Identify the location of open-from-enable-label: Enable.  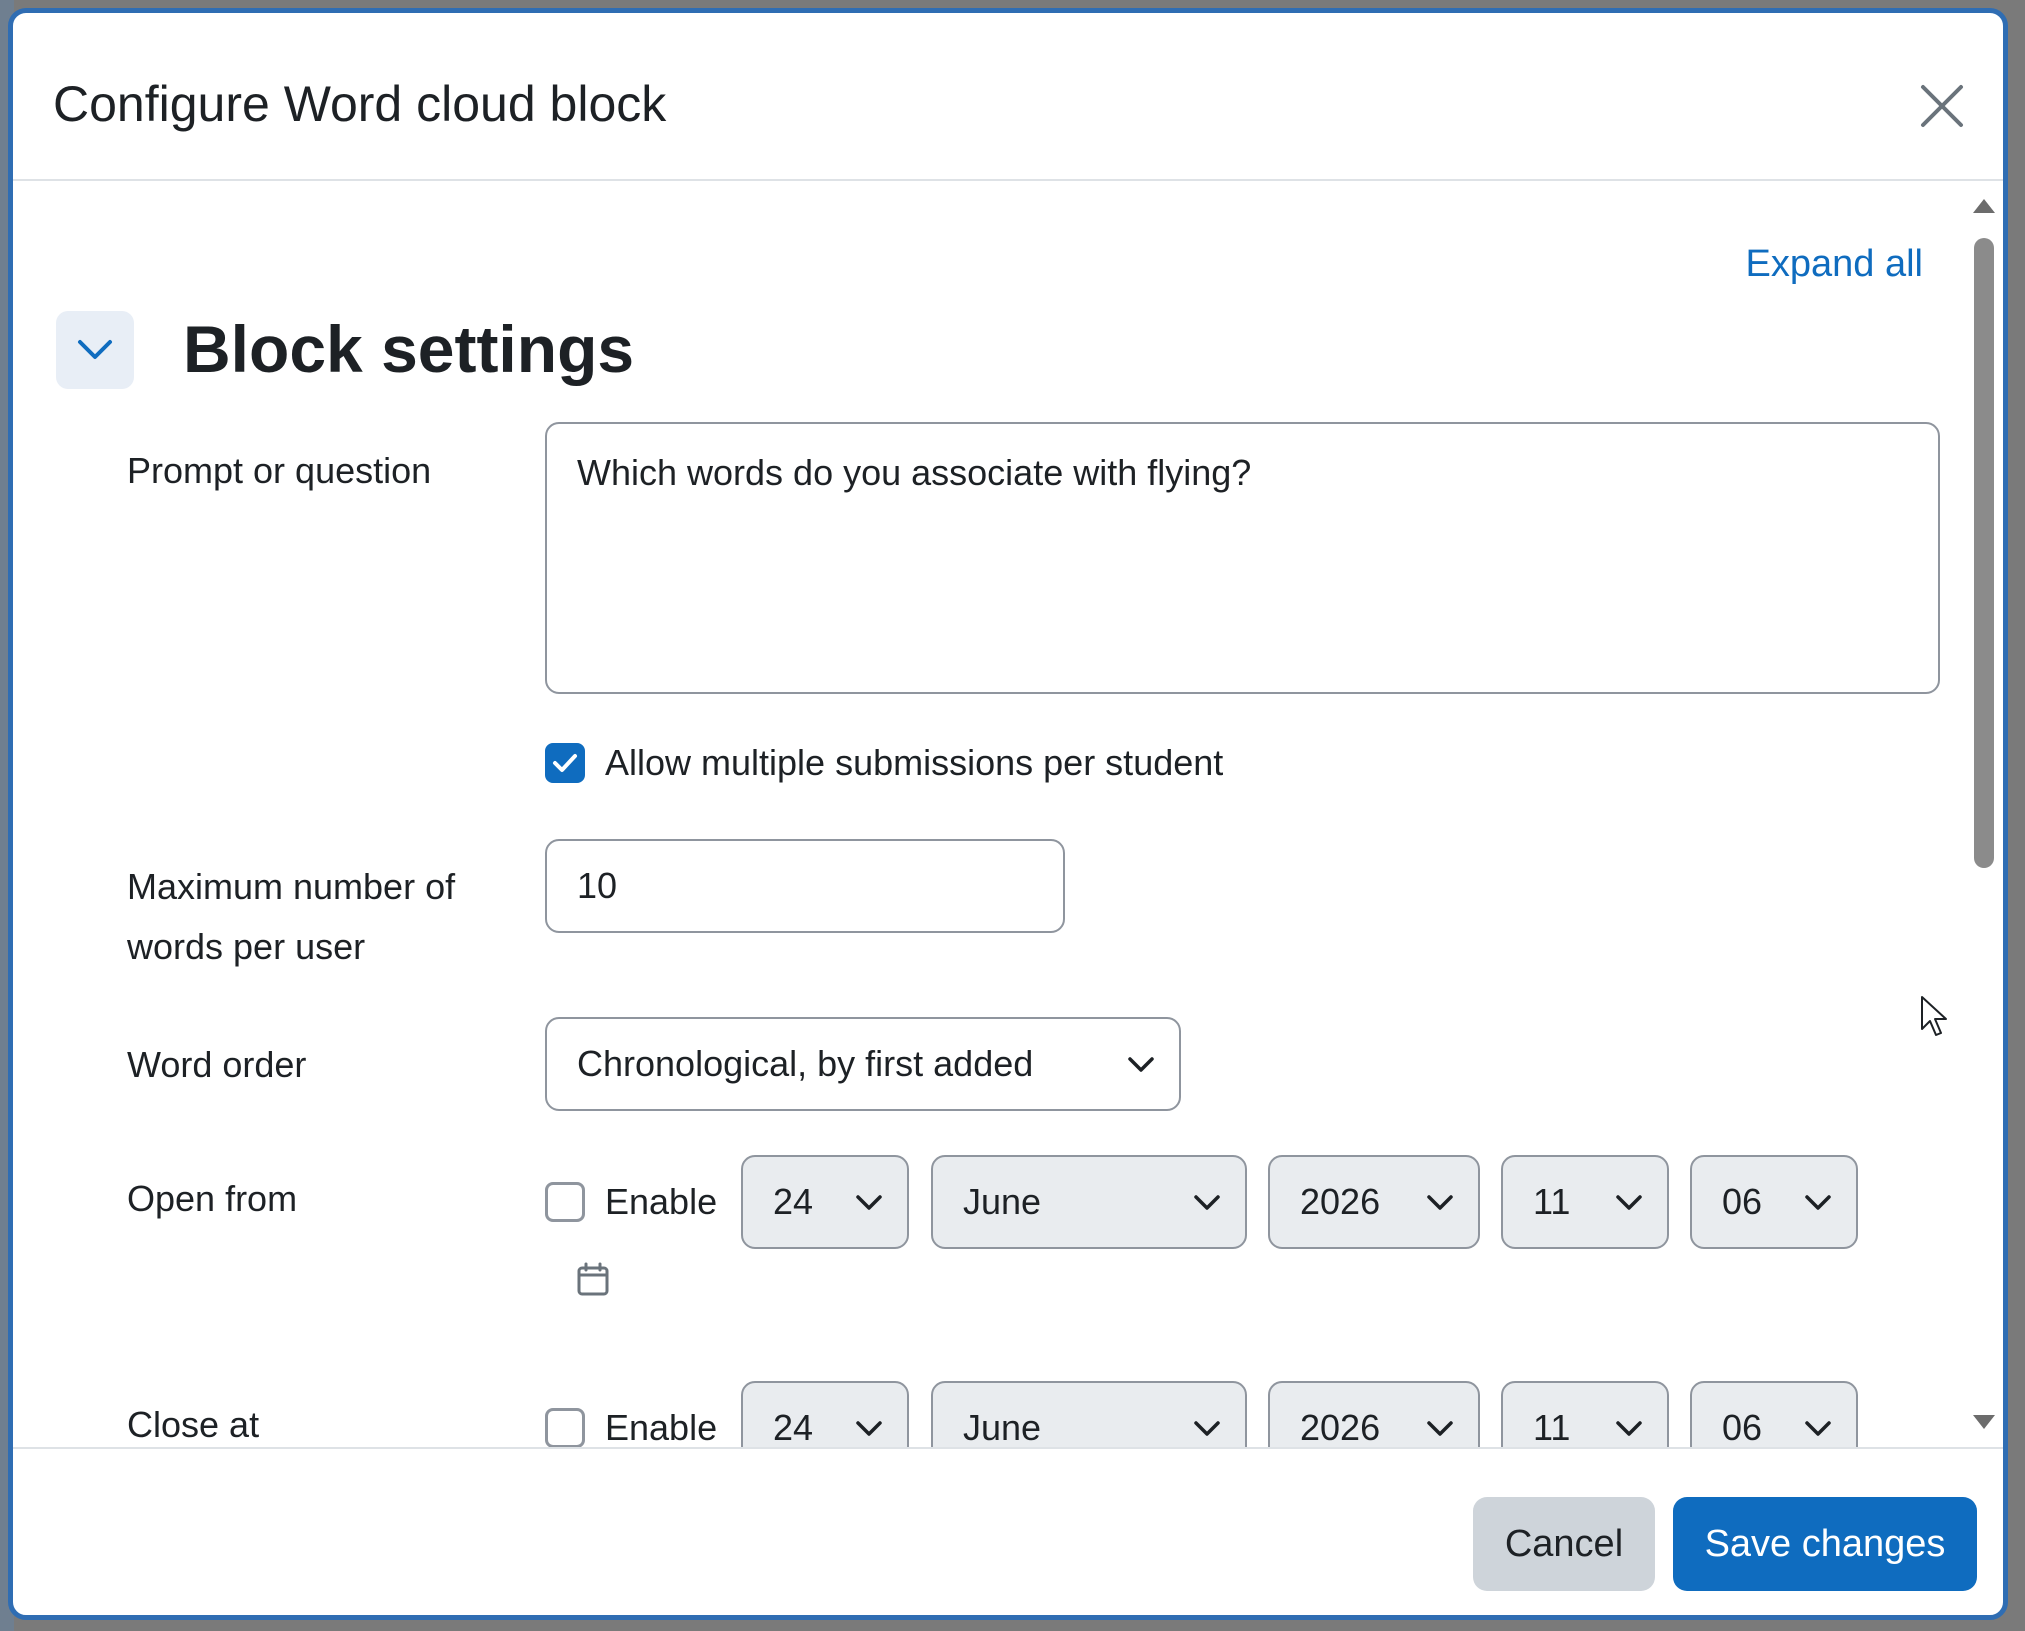
(661, 1201).